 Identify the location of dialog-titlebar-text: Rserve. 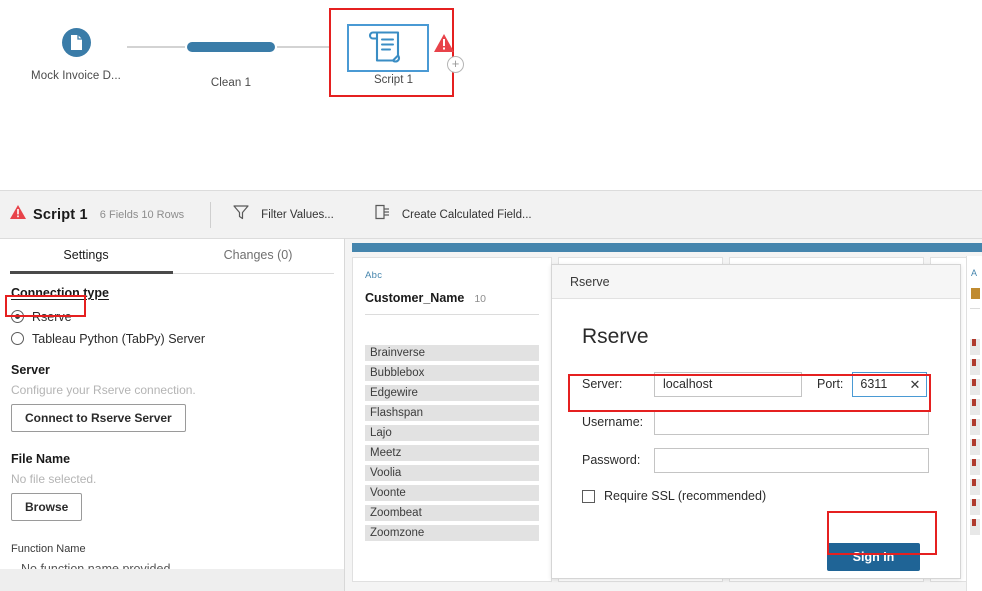
(590, 281).